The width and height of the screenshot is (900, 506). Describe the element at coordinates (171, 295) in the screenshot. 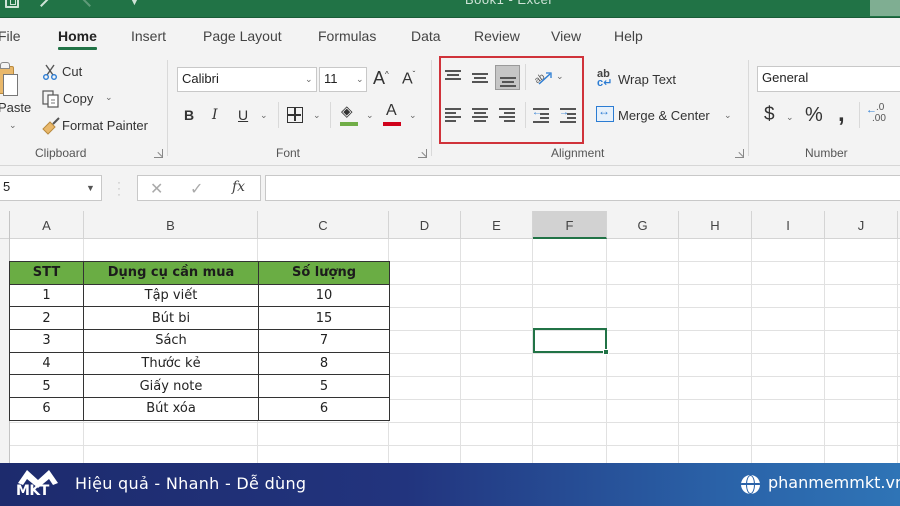

I see `cell-item: Tập viết` at that location.